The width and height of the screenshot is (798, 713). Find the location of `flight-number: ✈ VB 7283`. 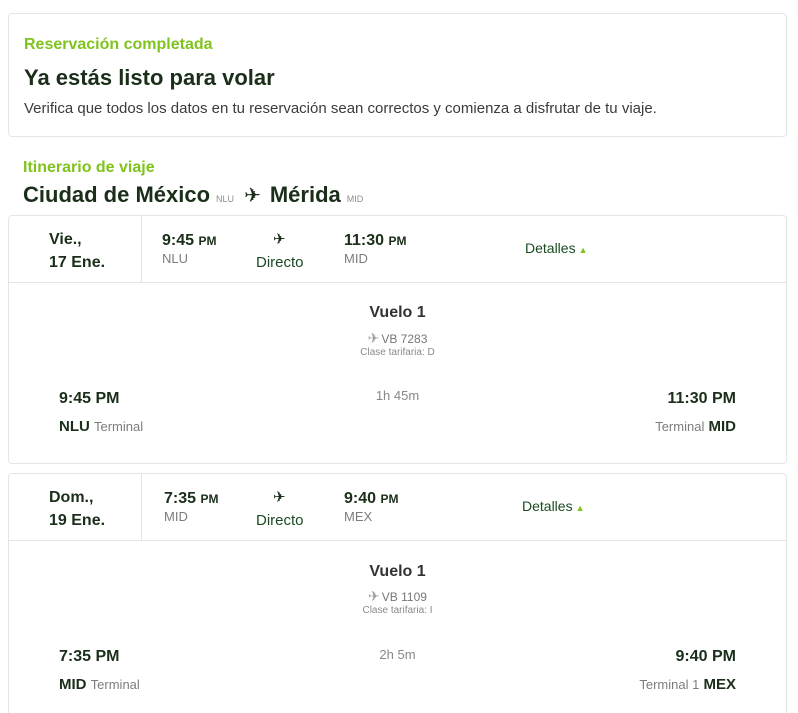

flight-number: ✈ VB 7283 is located at coordinates (397, 338).